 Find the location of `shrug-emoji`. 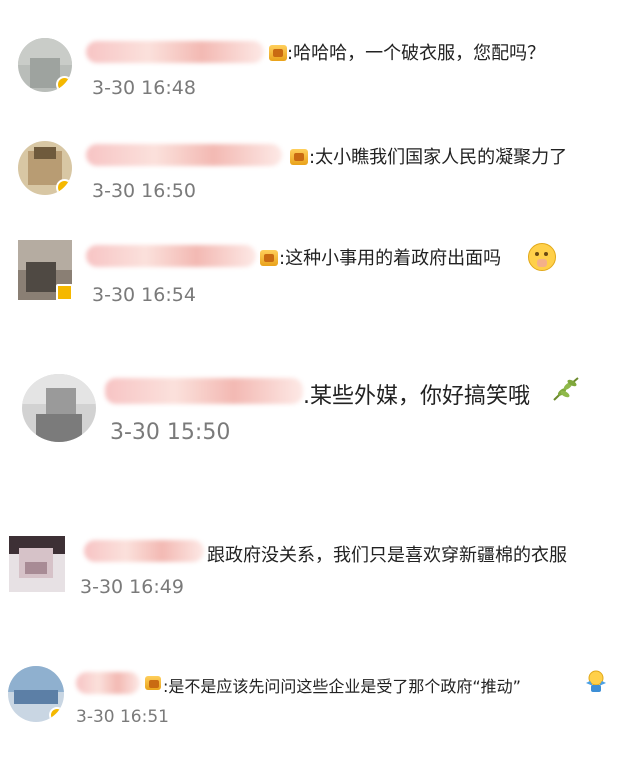

shrug-emoji is located at coordinates (596, 681).